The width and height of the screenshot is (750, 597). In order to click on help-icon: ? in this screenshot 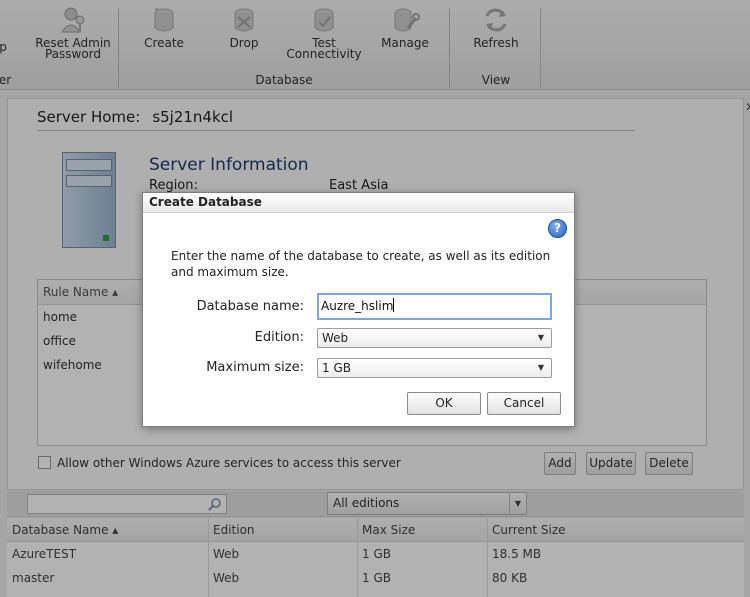, I will do `click(557, 228)`.